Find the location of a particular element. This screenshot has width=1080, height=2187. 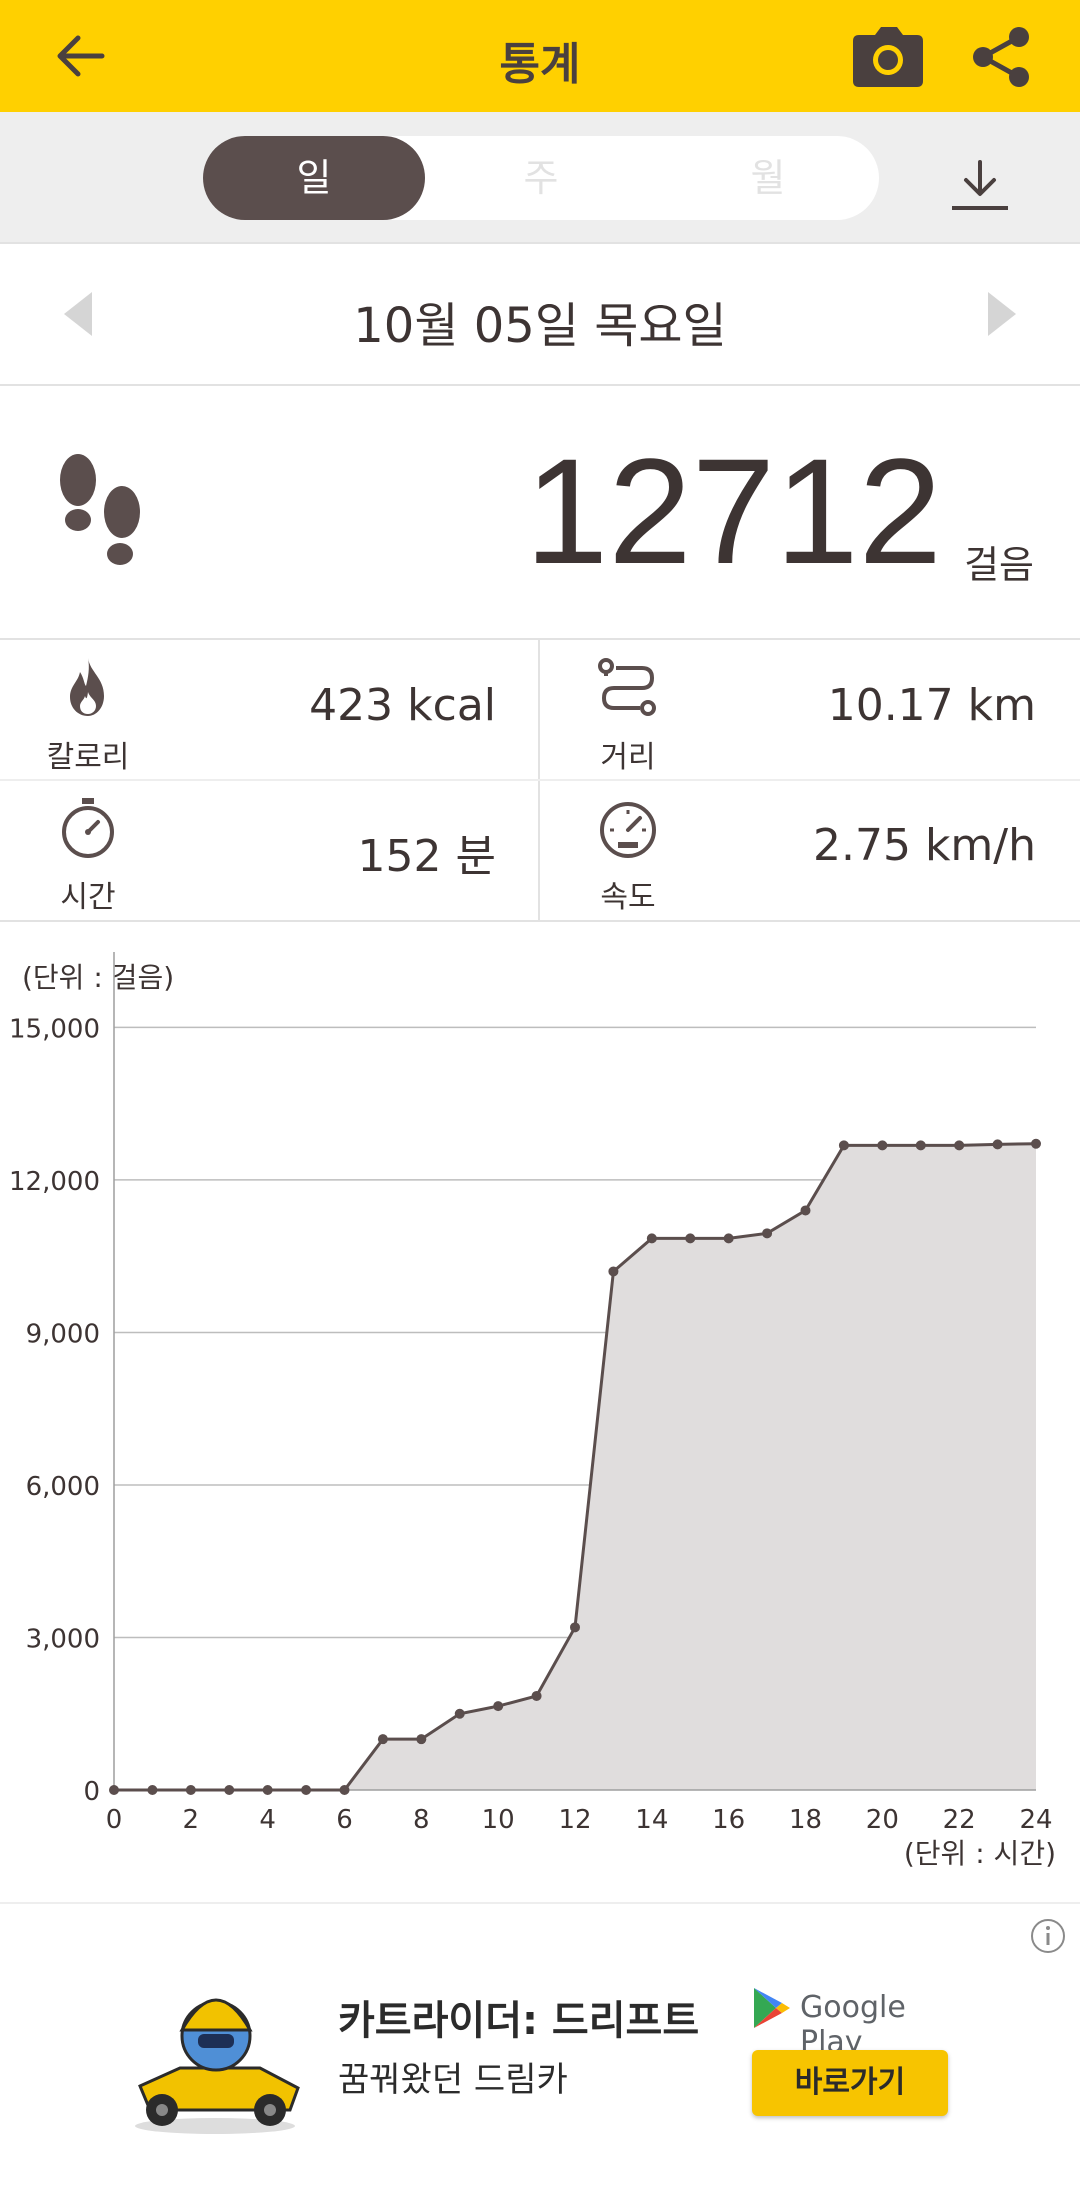

camera-button is located at coordinates (888, 57).